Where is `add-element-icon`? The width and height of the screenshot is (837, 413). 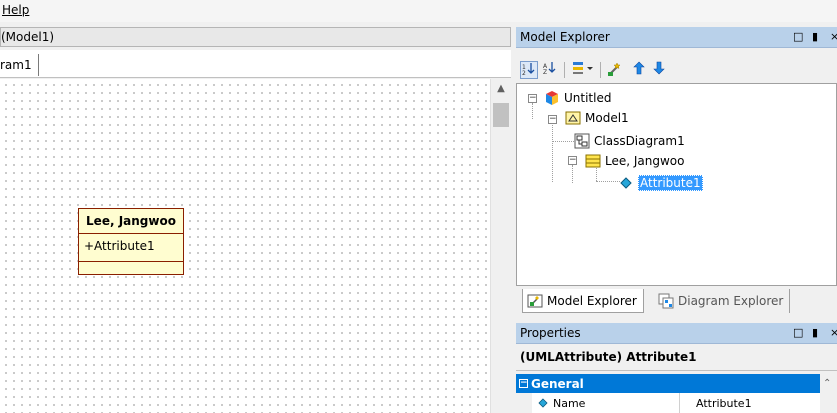 add-element-icon is located at coordinates (615, 70).